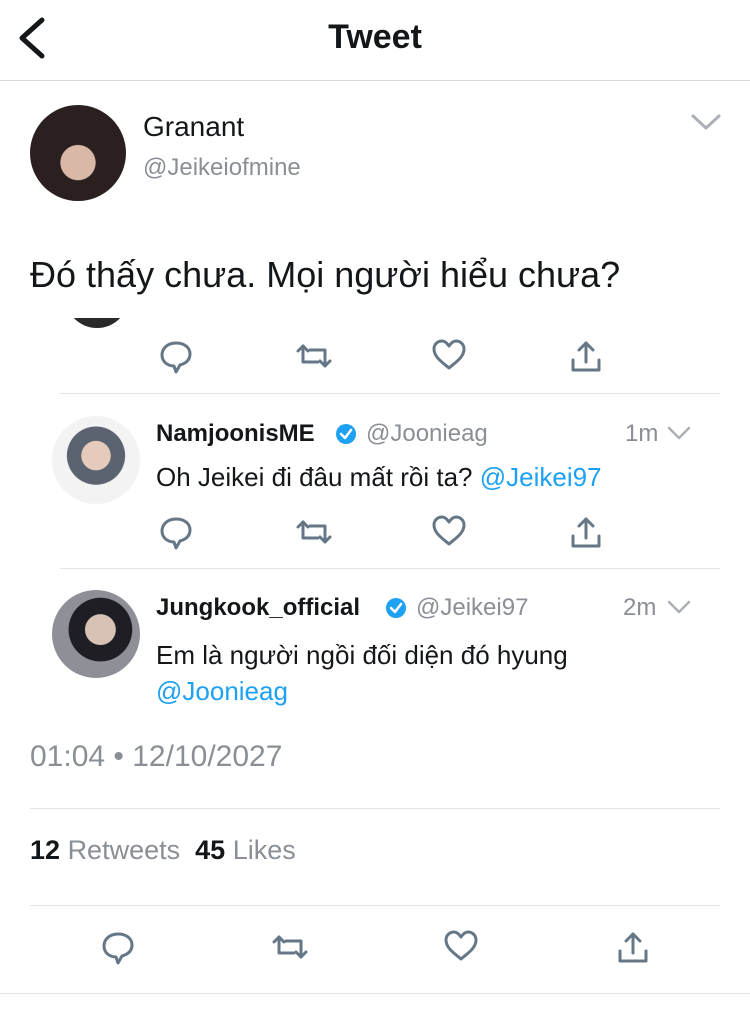  I want to click on reply-text: Oh Jeikei đi đâu mất rồi ta? @Jeikei97, so click(379, 477).